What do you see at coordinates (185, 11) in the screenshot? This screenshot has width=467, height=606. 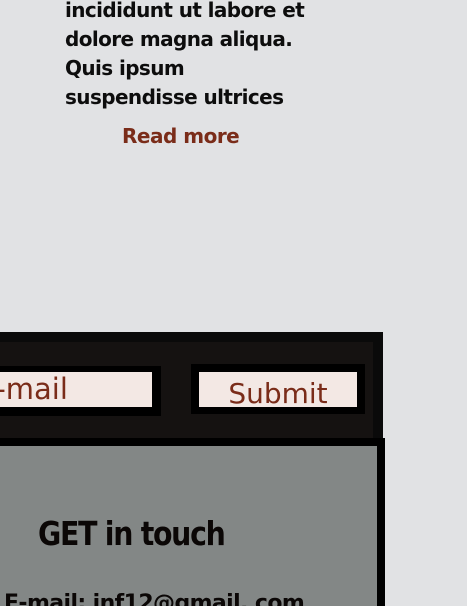 I see `card-description-line: incididunt ut labore et` at bounding box center [185, 11].